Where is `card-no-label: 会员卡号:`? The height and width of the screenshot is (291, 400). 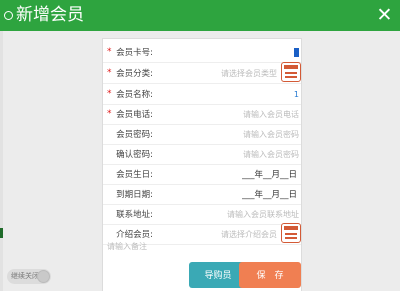
card-no-label: 会员卡号: is located at coordinates (134, 53).